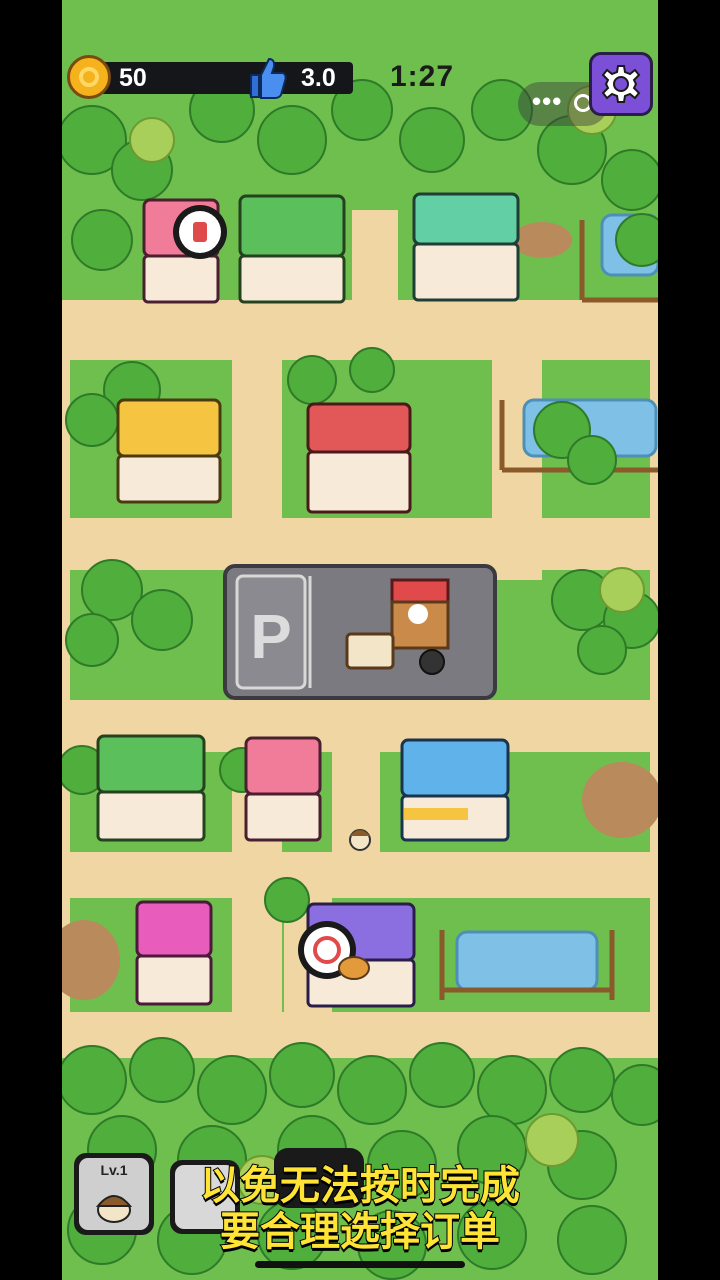 The width and height of the screenshot is (720, 1280). Describe the element at coordinates (360, 1232) in the screenshot. I see `subtitle-line-2: 要合理选择订单` at that location.